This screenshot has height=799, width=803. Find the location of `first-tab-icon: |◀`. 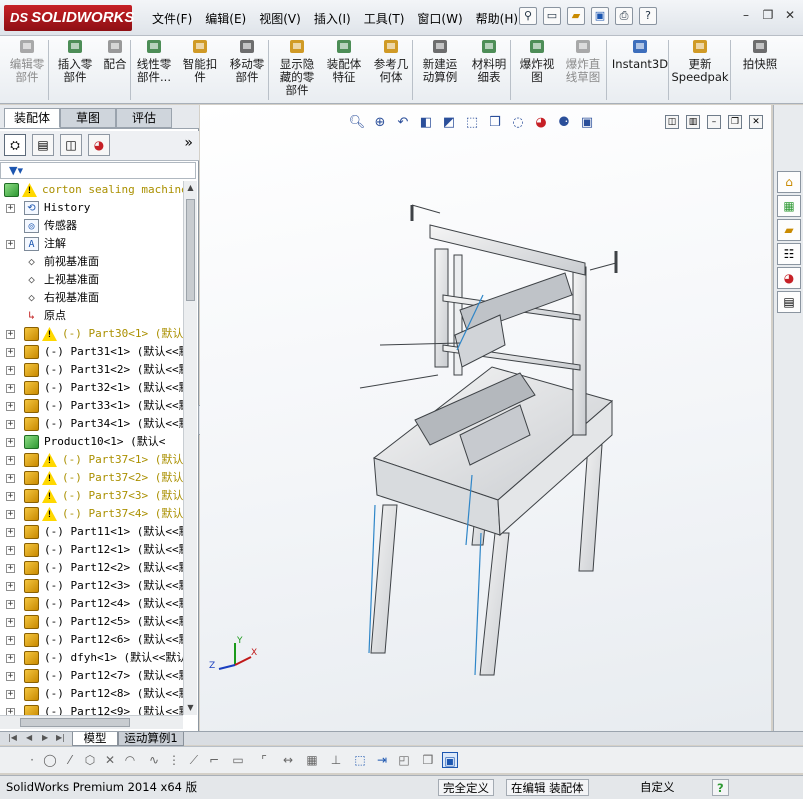

first-tab-icon: |◀ is located at coordinates (12, 737).